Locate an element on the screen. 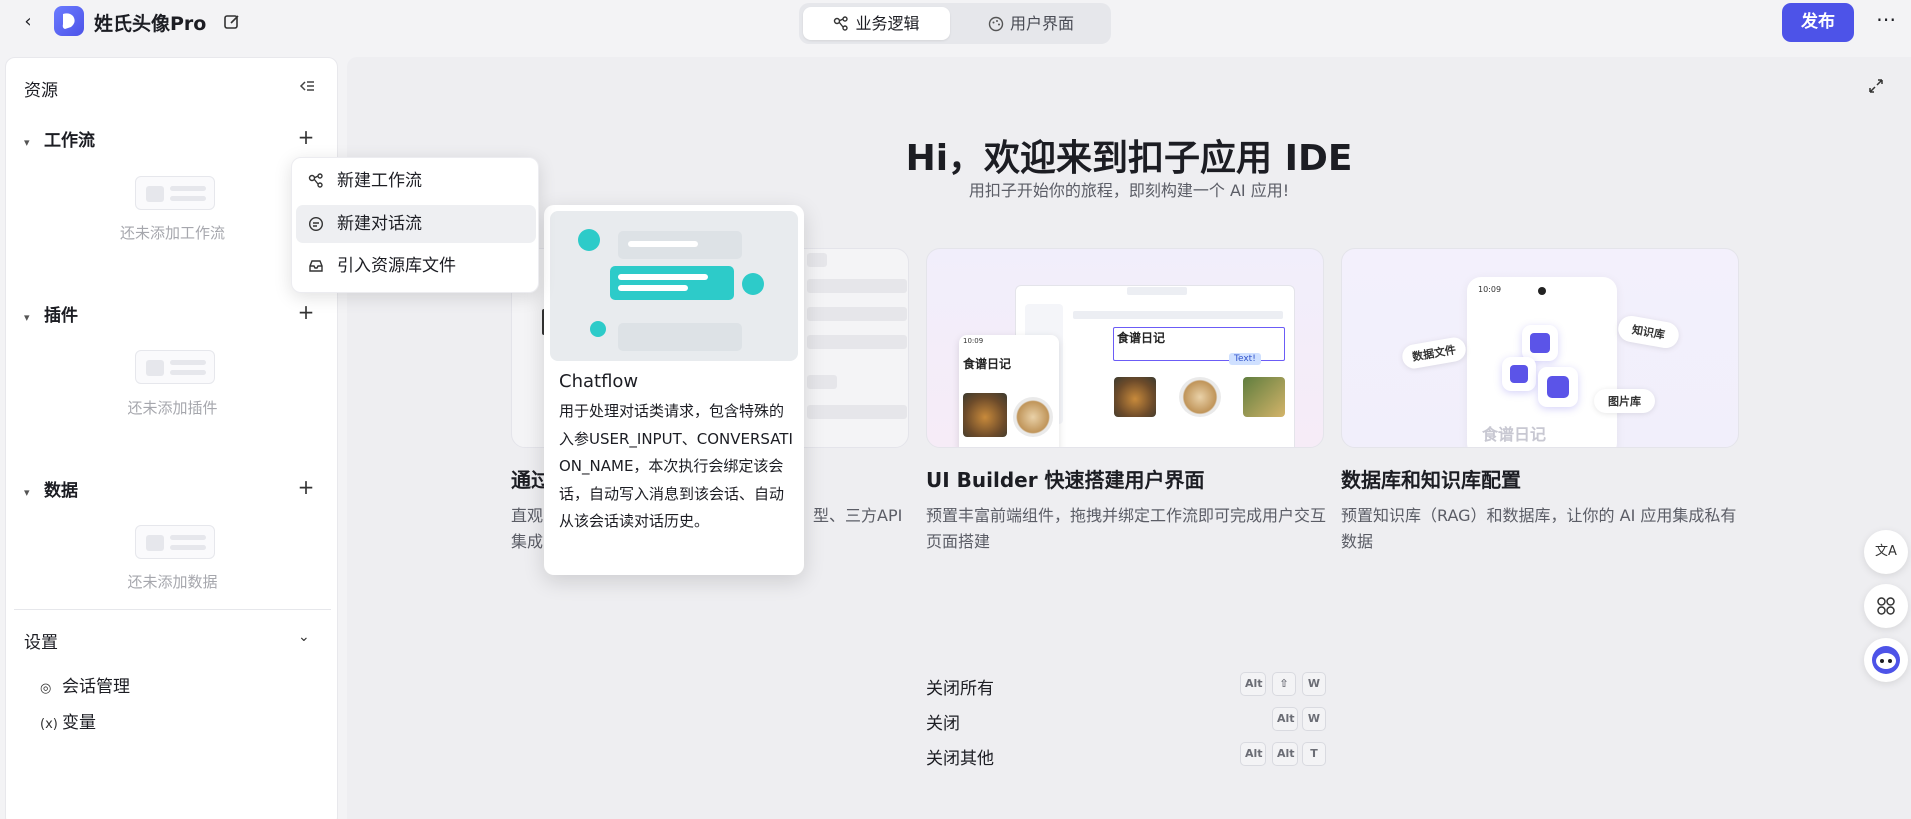 This screenshot has height=819, width=1911. palette-icon is located at coordinates (996, 24).